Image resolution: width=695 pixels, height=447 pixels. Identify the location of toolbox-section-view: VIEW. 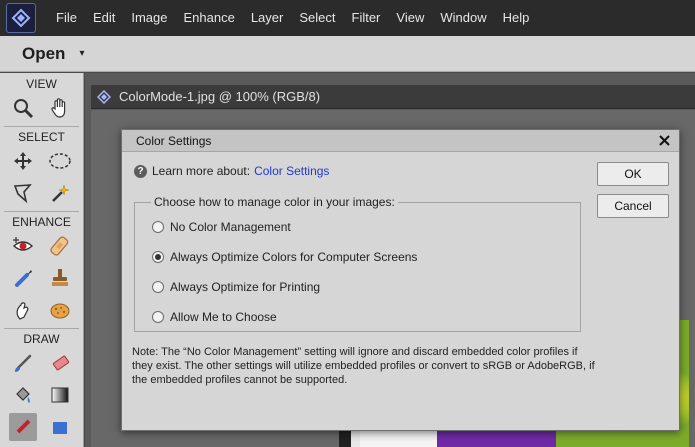
(41, 84).